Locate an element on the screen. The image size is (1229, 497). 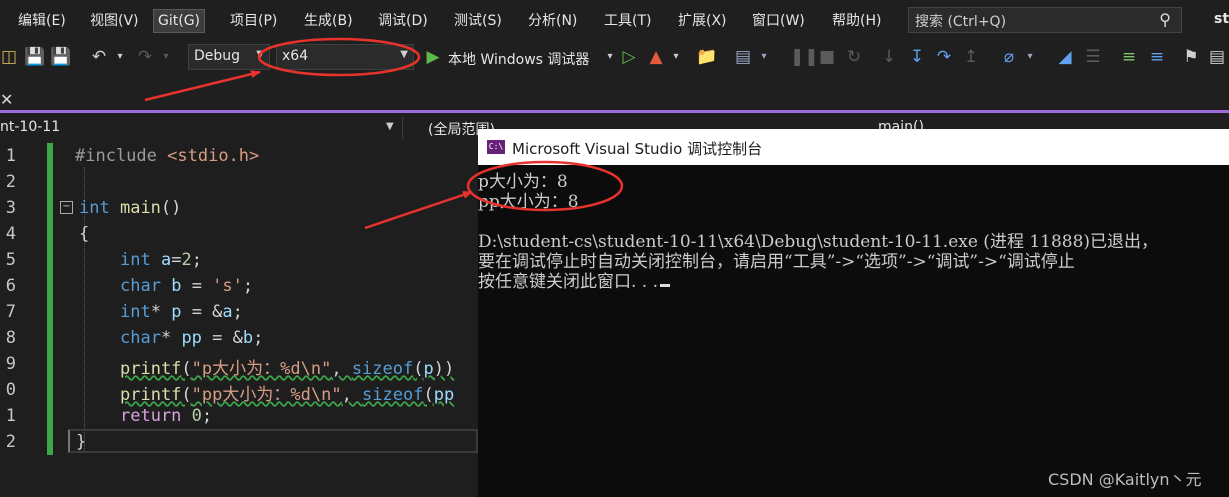
code-line: int a=2; is located at coordinates (161, 260).